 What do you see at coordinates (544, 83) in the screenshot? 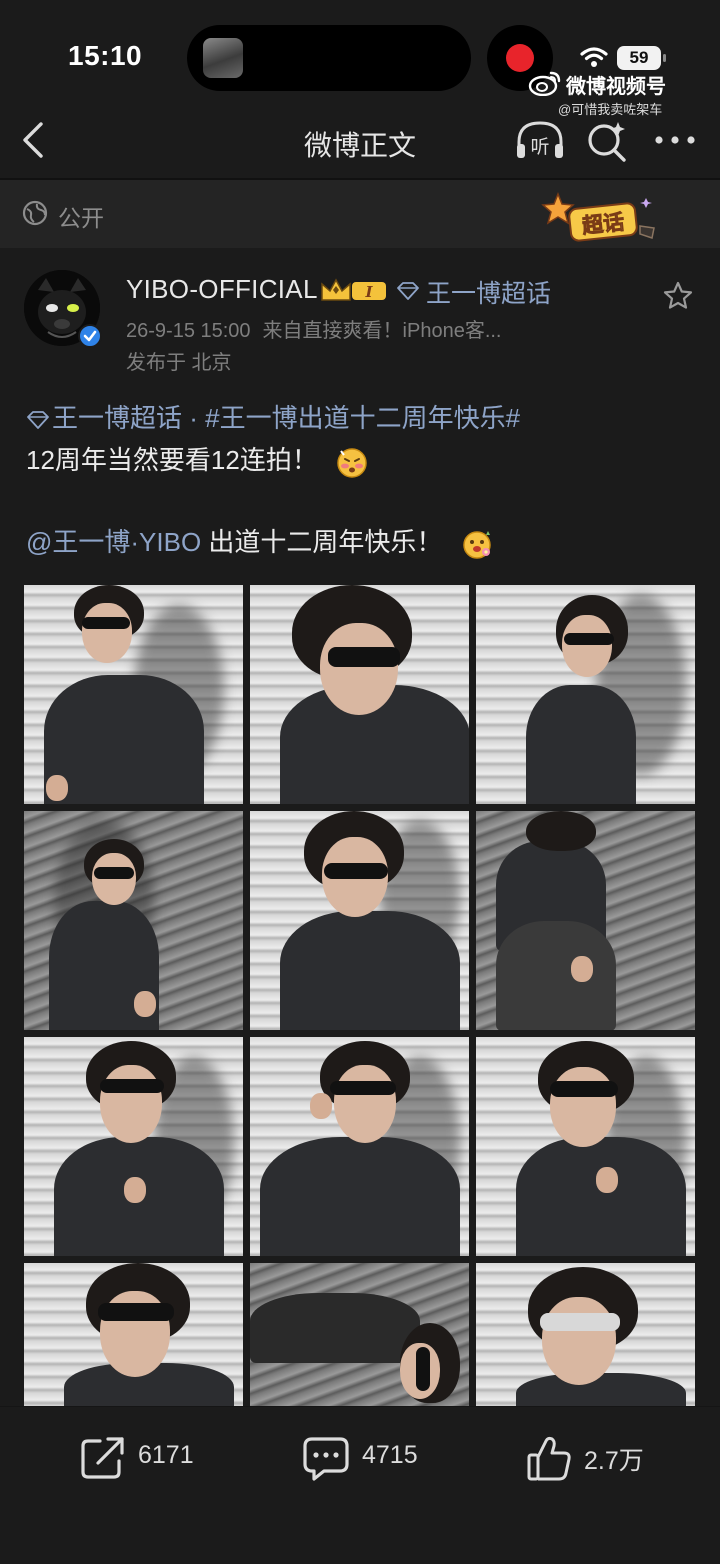
I see `weibo-logo-icon` at bounding box center [544, 83].